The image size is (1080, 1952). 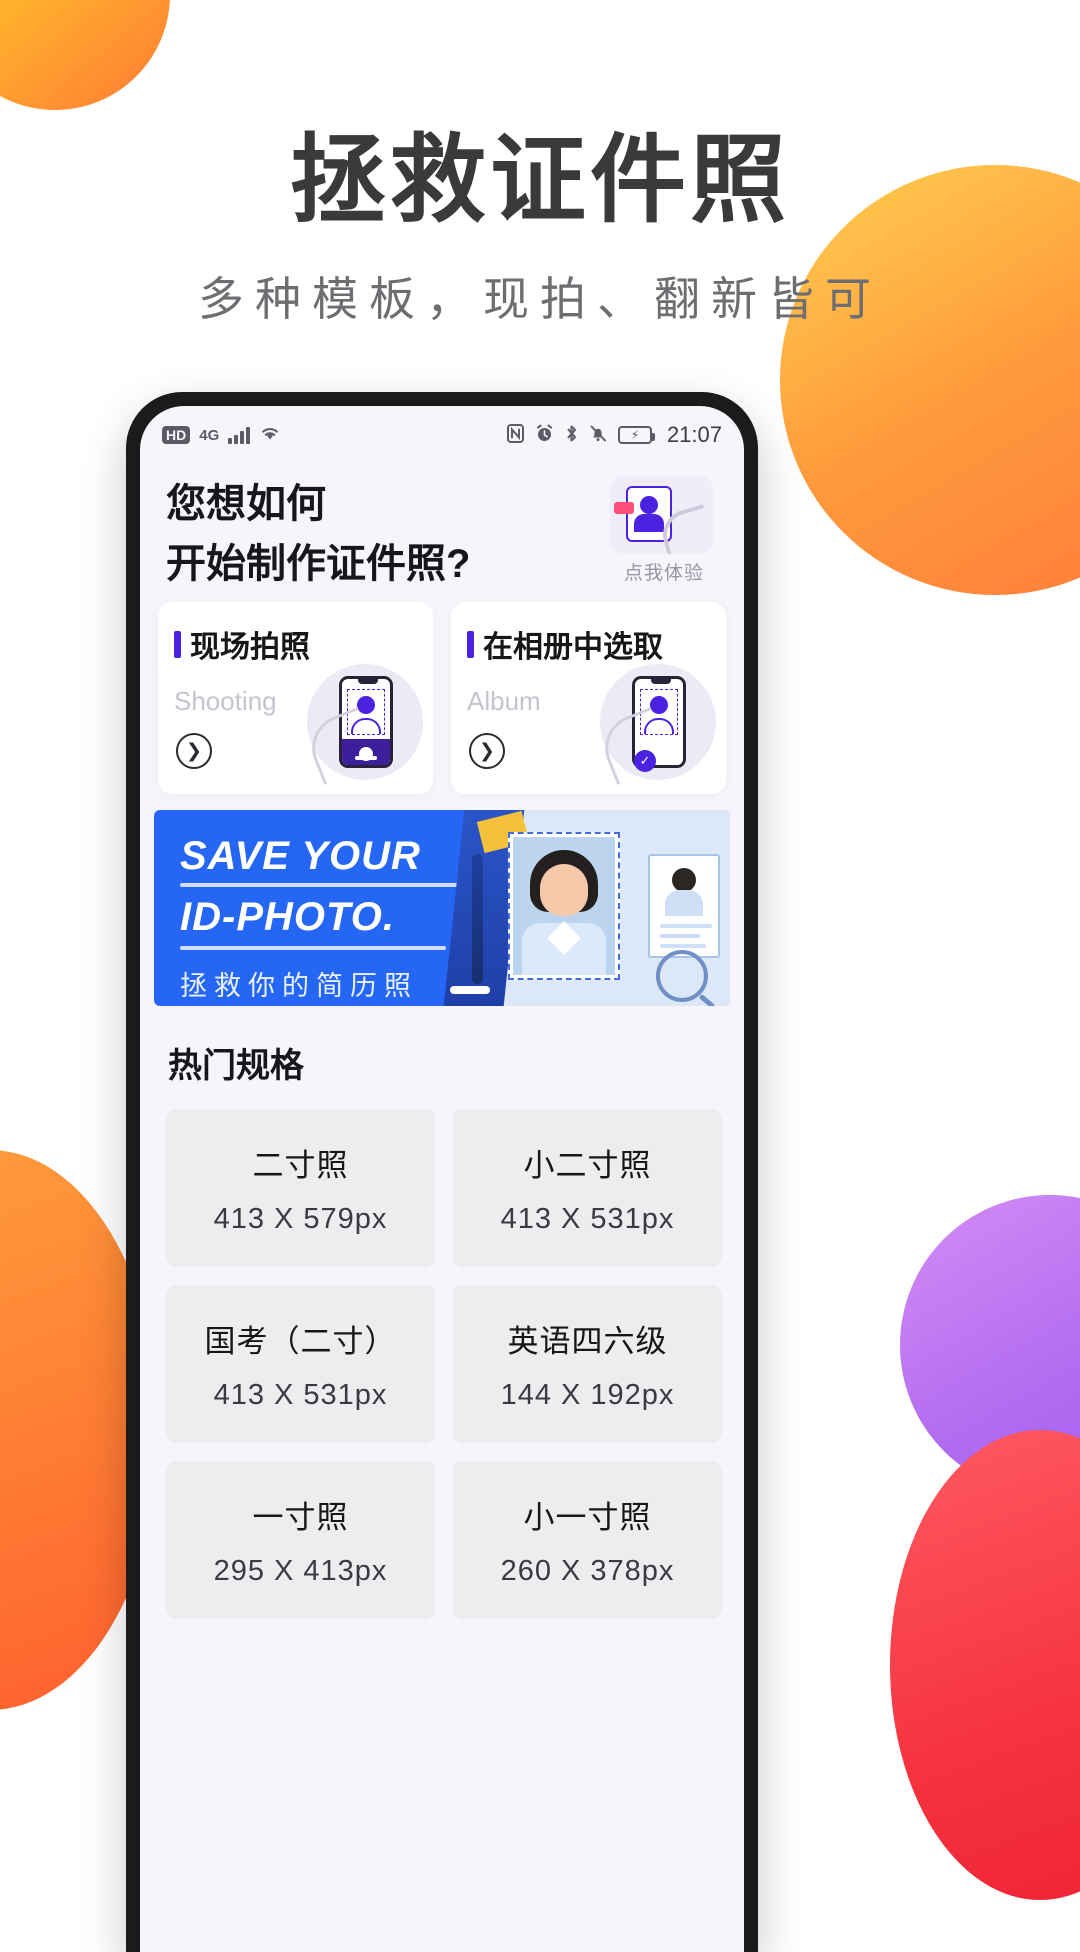 I want to click on app-heading: 您想如何 开始制作证件照?, so click(x=318, y=534).